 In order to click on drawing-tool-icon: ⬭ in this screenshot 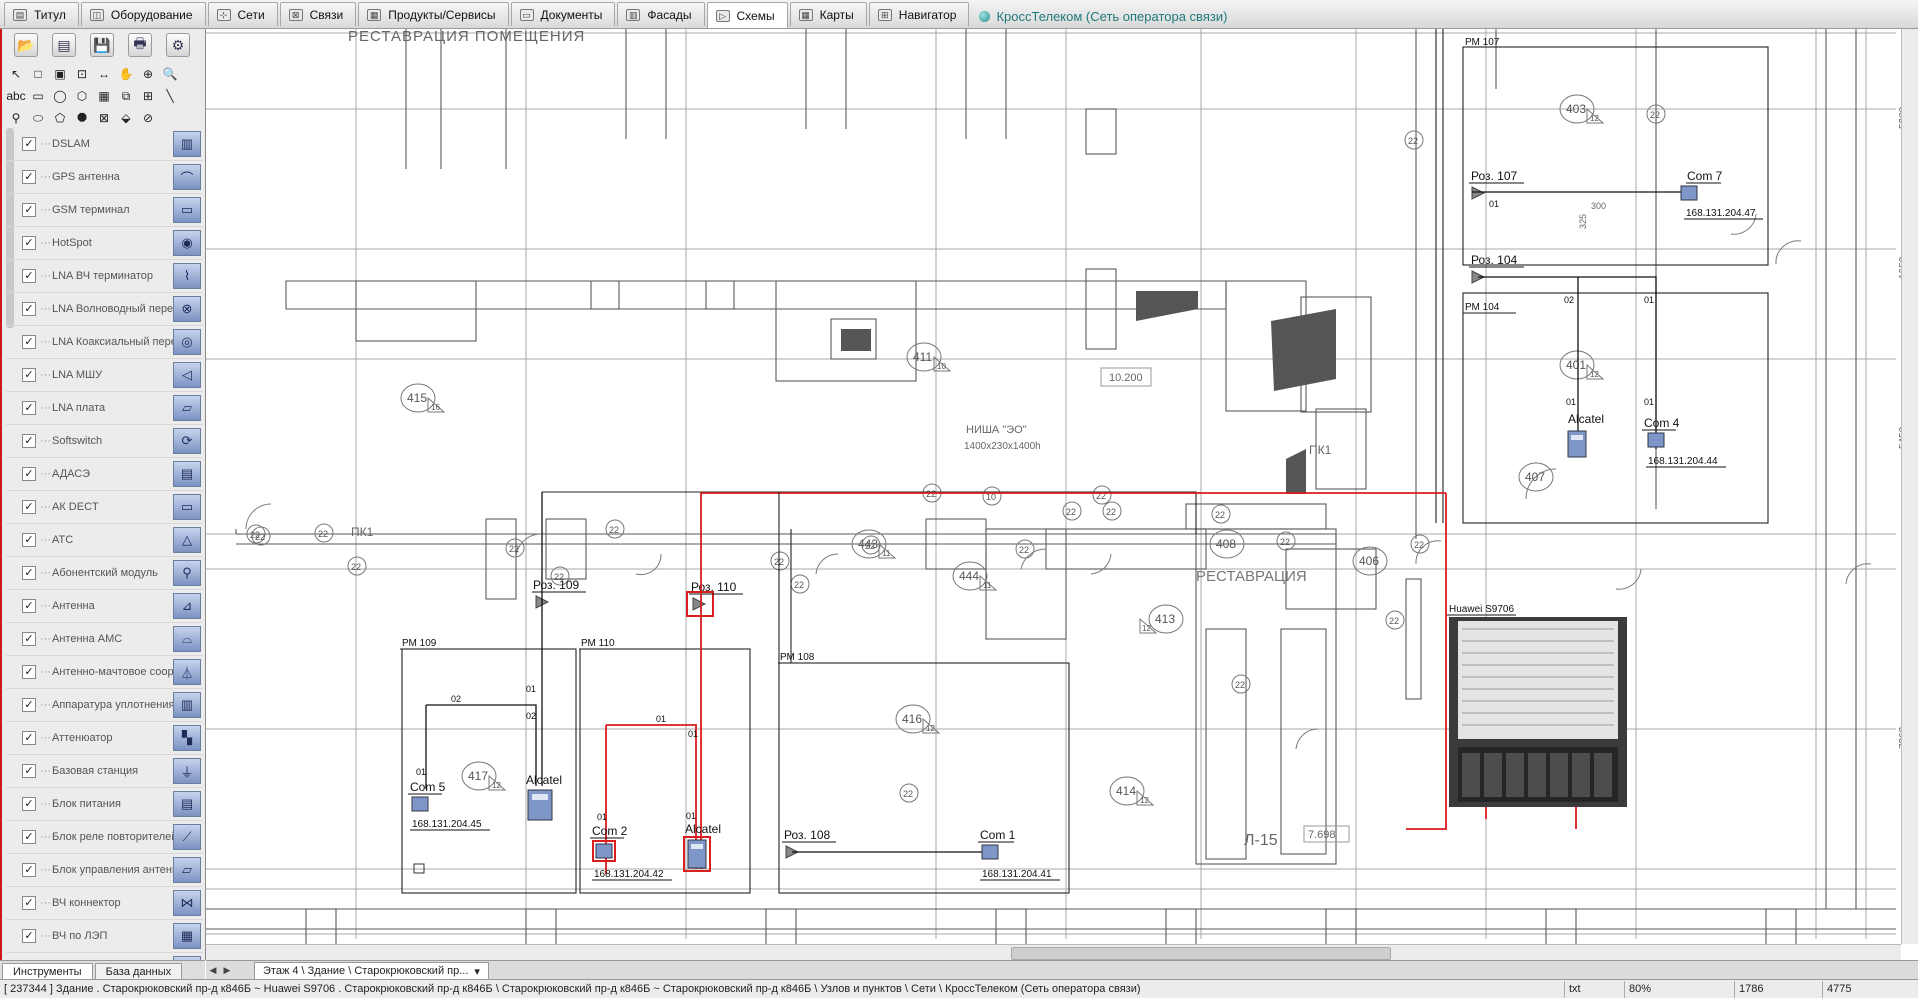, I will do `click(38, 118)`.